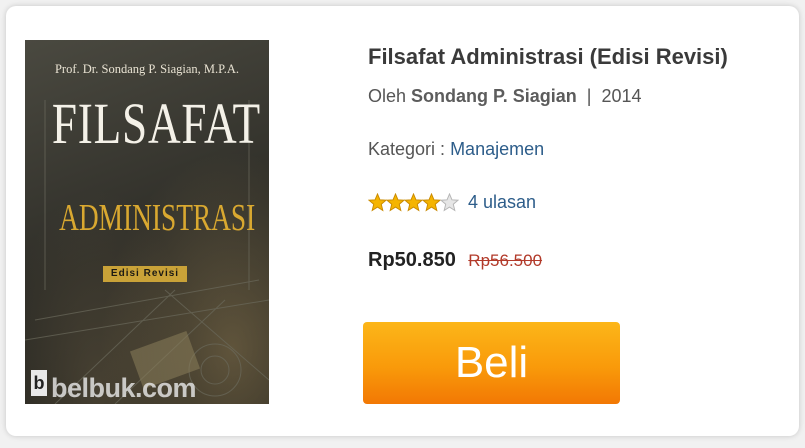  Describe the element at coordinates (407, 149) in the screenshot. I see `category-label: Kategori :` at that location.